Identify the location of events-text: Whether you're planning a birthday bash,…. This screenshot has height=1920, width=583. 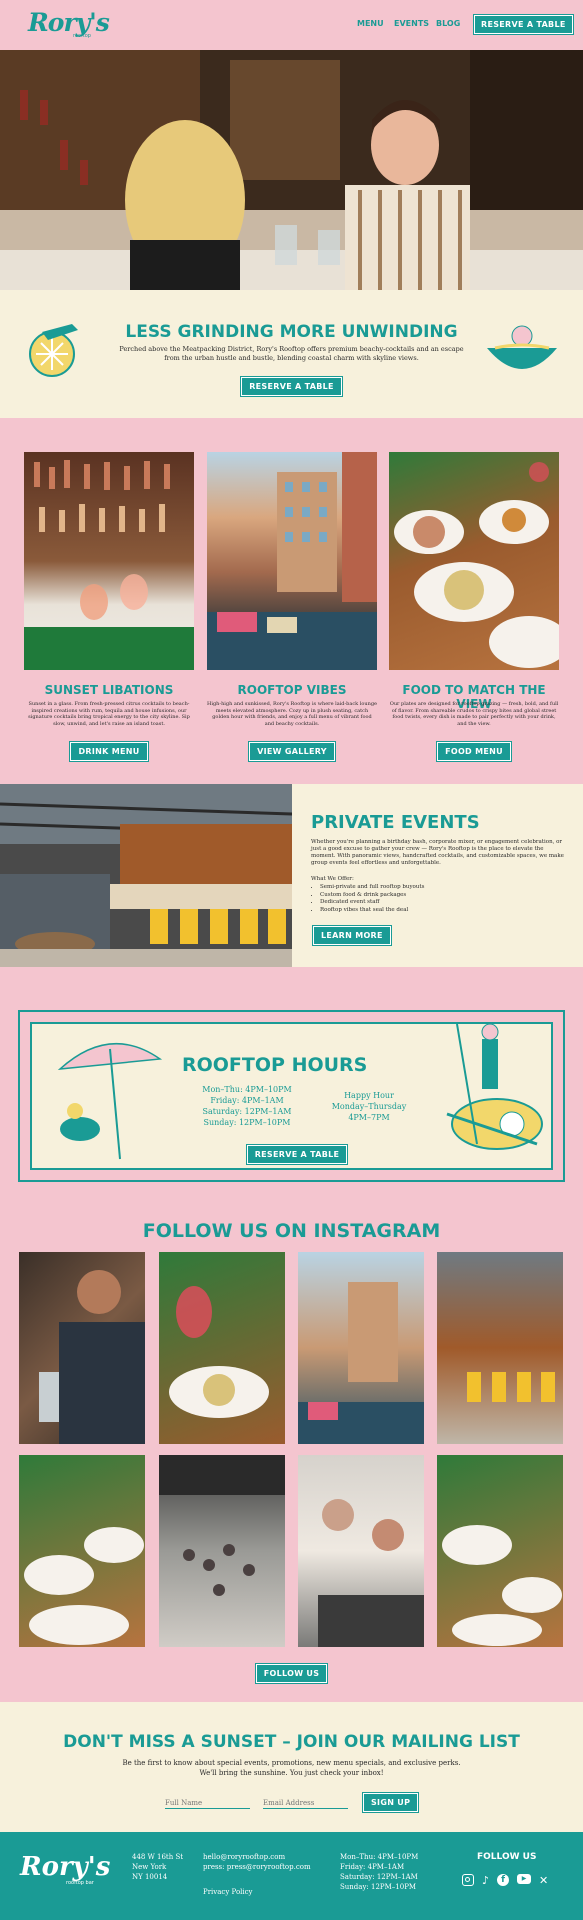
(437, 852).